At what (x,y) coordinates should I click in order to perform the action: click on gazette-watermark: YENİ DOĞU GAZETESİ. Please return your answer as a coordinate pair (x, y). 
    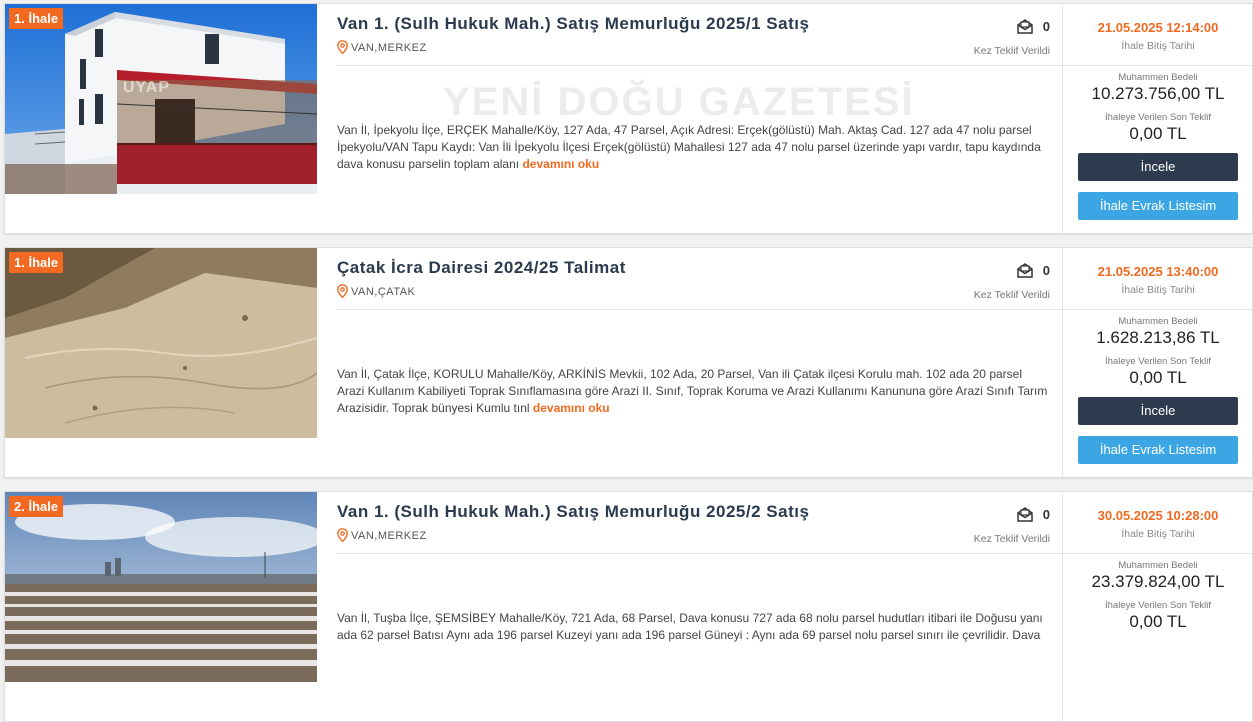
    Looking at the image, I should click on (679, 102).